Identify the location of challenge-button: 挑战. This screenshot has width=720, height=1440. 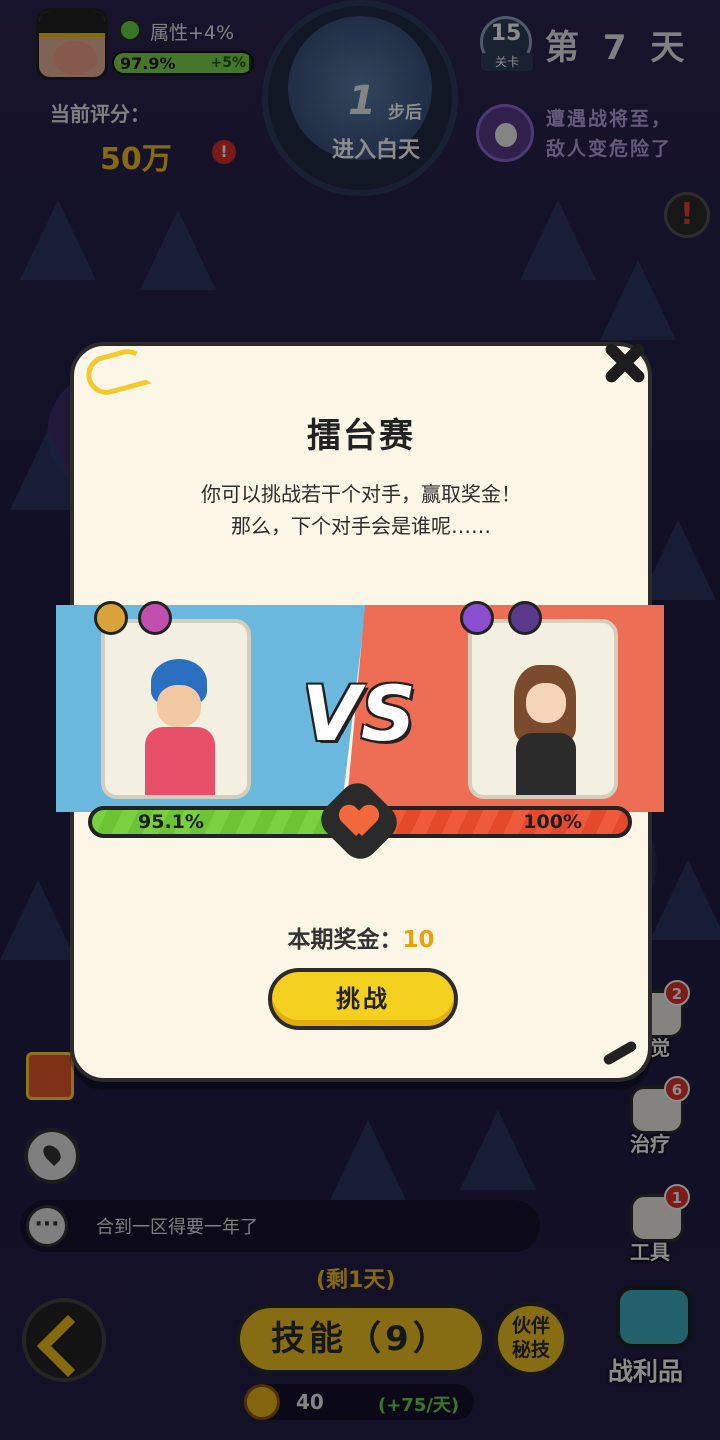
(363, 999).